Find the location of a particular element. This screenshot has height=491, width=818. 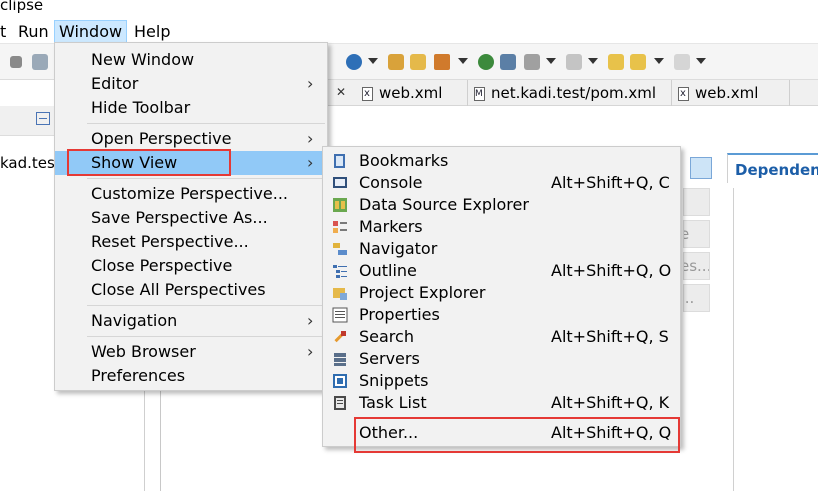

outline-icon is located at coordinates (340, 271).